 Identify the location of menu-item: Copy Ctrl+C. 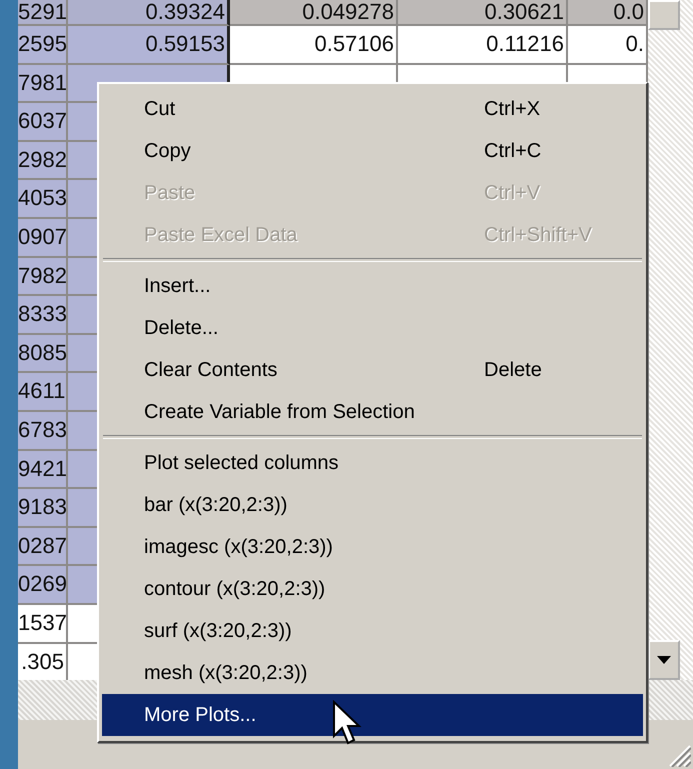
(372, 151).